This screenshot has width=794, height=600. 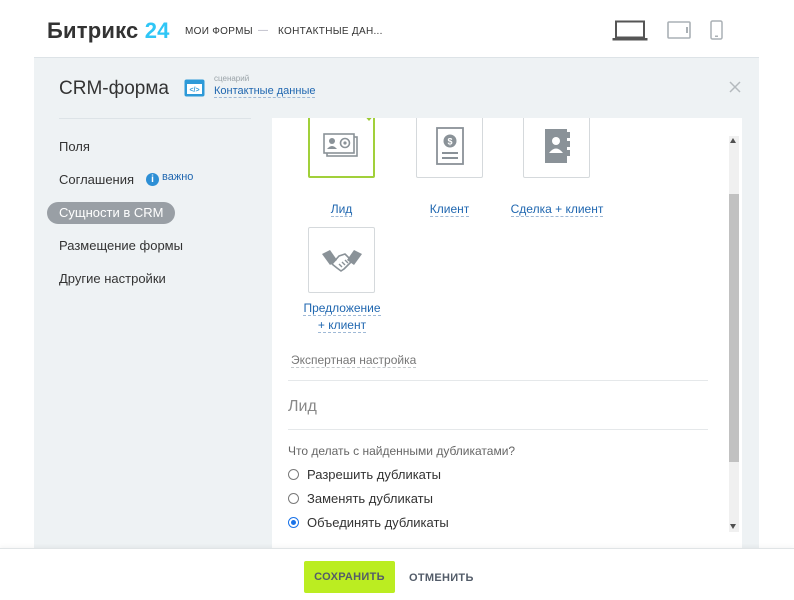 What do you see at coordinates (397, 574) in the screenshot?
I see `footer-bar: СОХРАНИТЬ ОТМЕНИТЬ` at bounding box center [397, 574].